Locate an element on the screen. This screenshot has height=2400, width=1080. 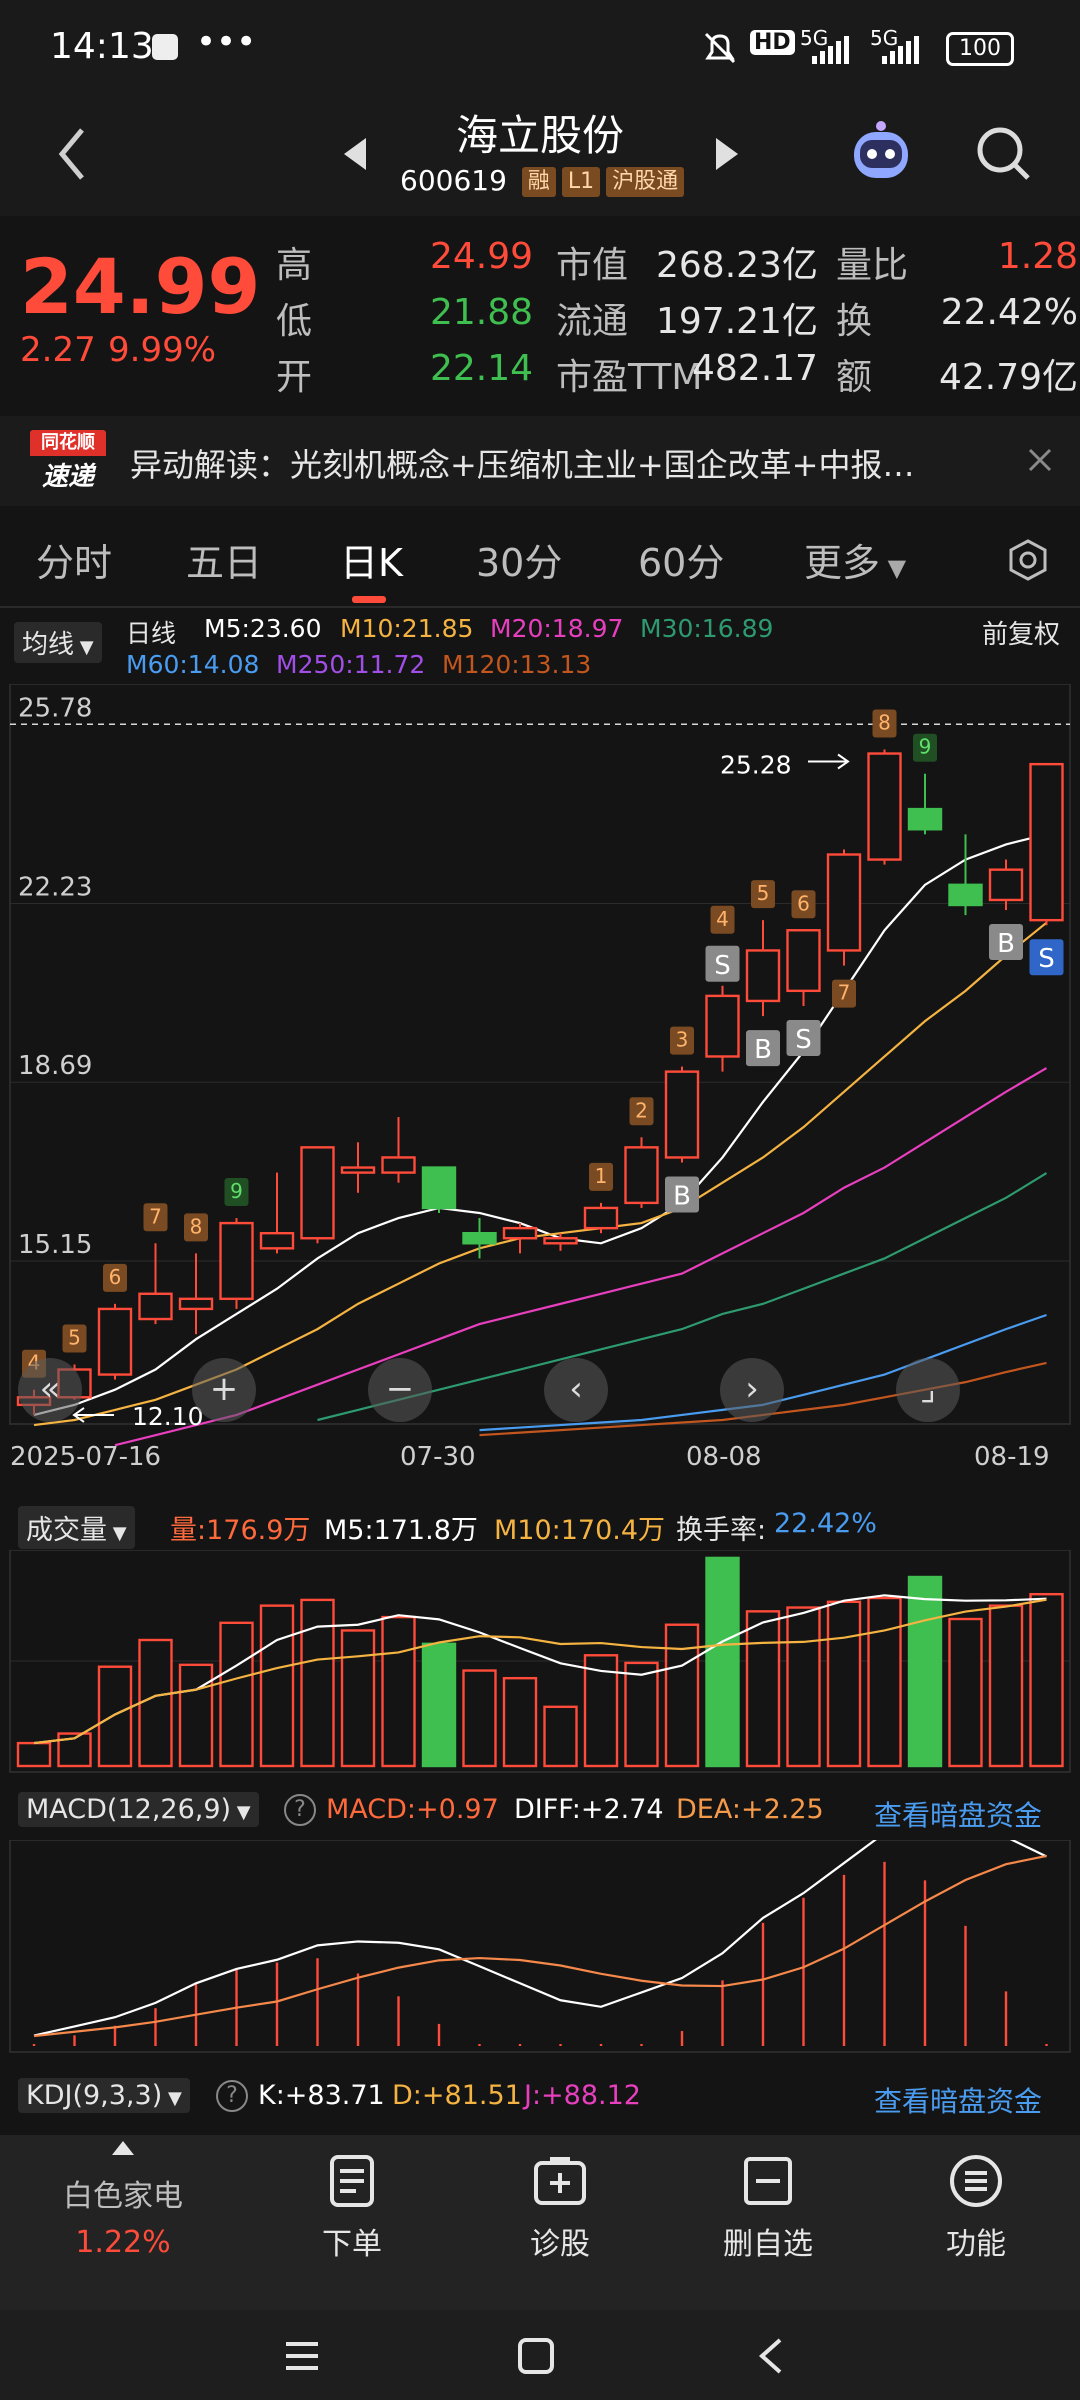
settings-icon is located at coordinates (1028, 560).